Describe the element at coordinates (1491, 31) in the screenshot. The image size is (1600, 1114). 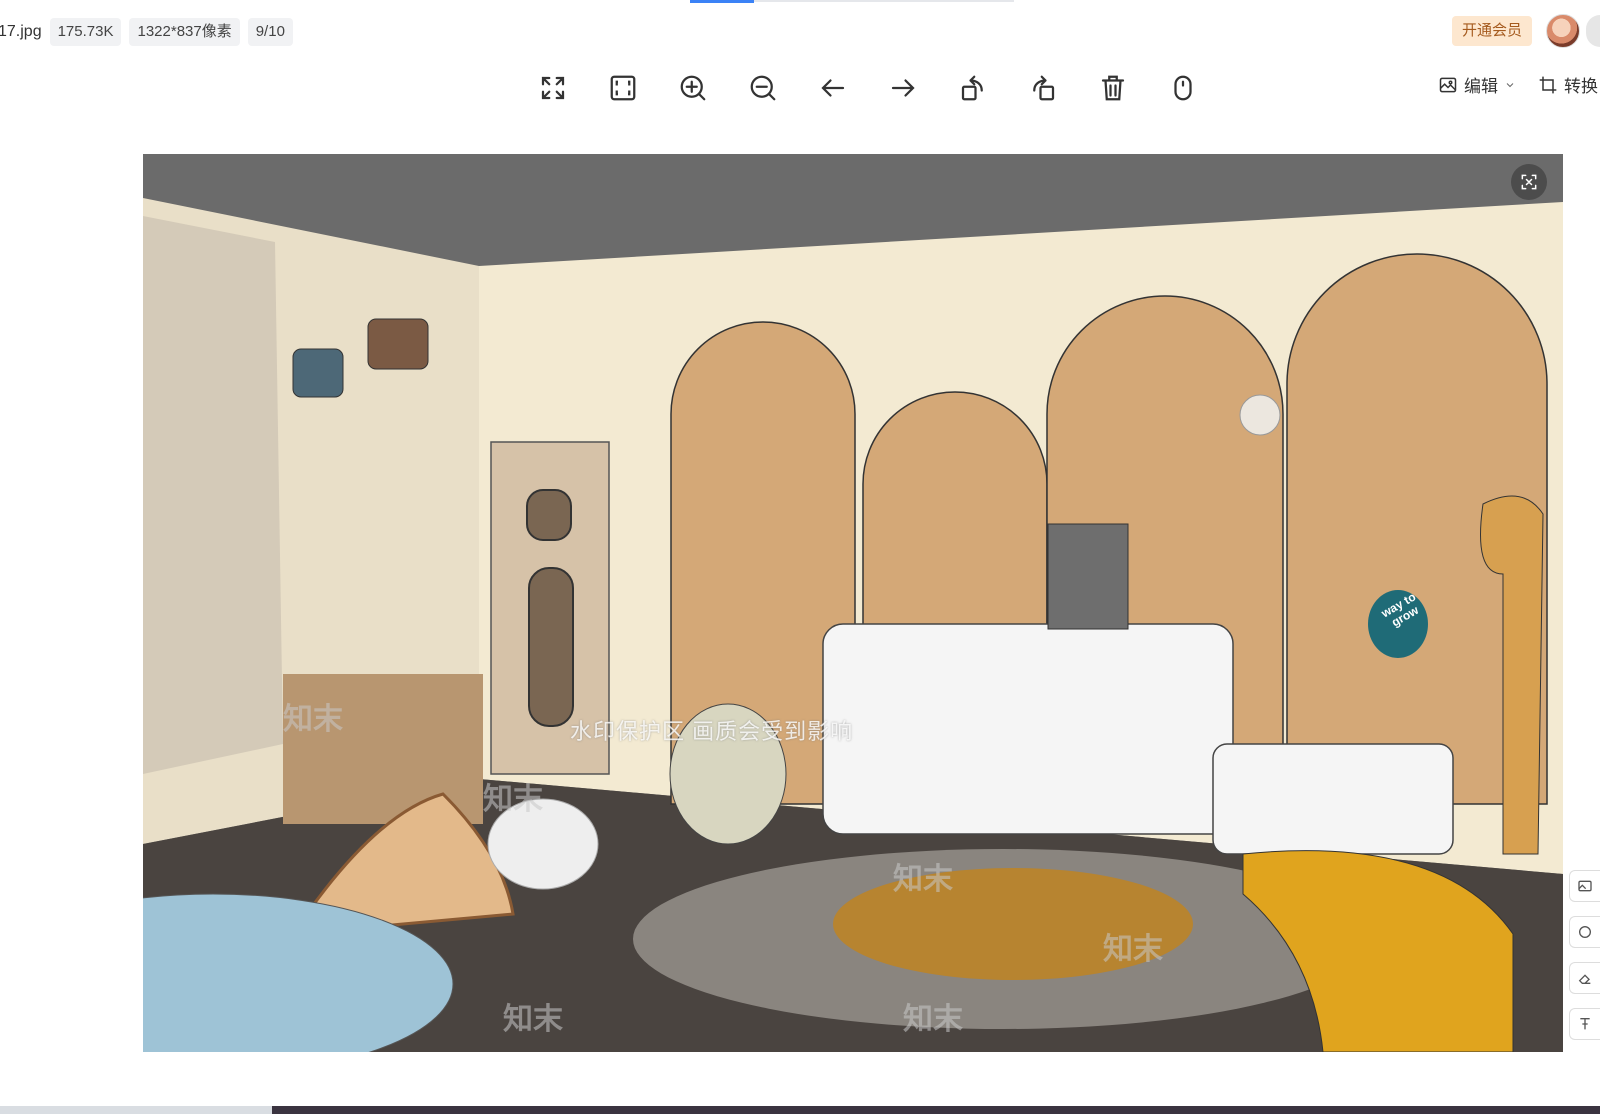
I see `vip-button: 开通会员` at that location.